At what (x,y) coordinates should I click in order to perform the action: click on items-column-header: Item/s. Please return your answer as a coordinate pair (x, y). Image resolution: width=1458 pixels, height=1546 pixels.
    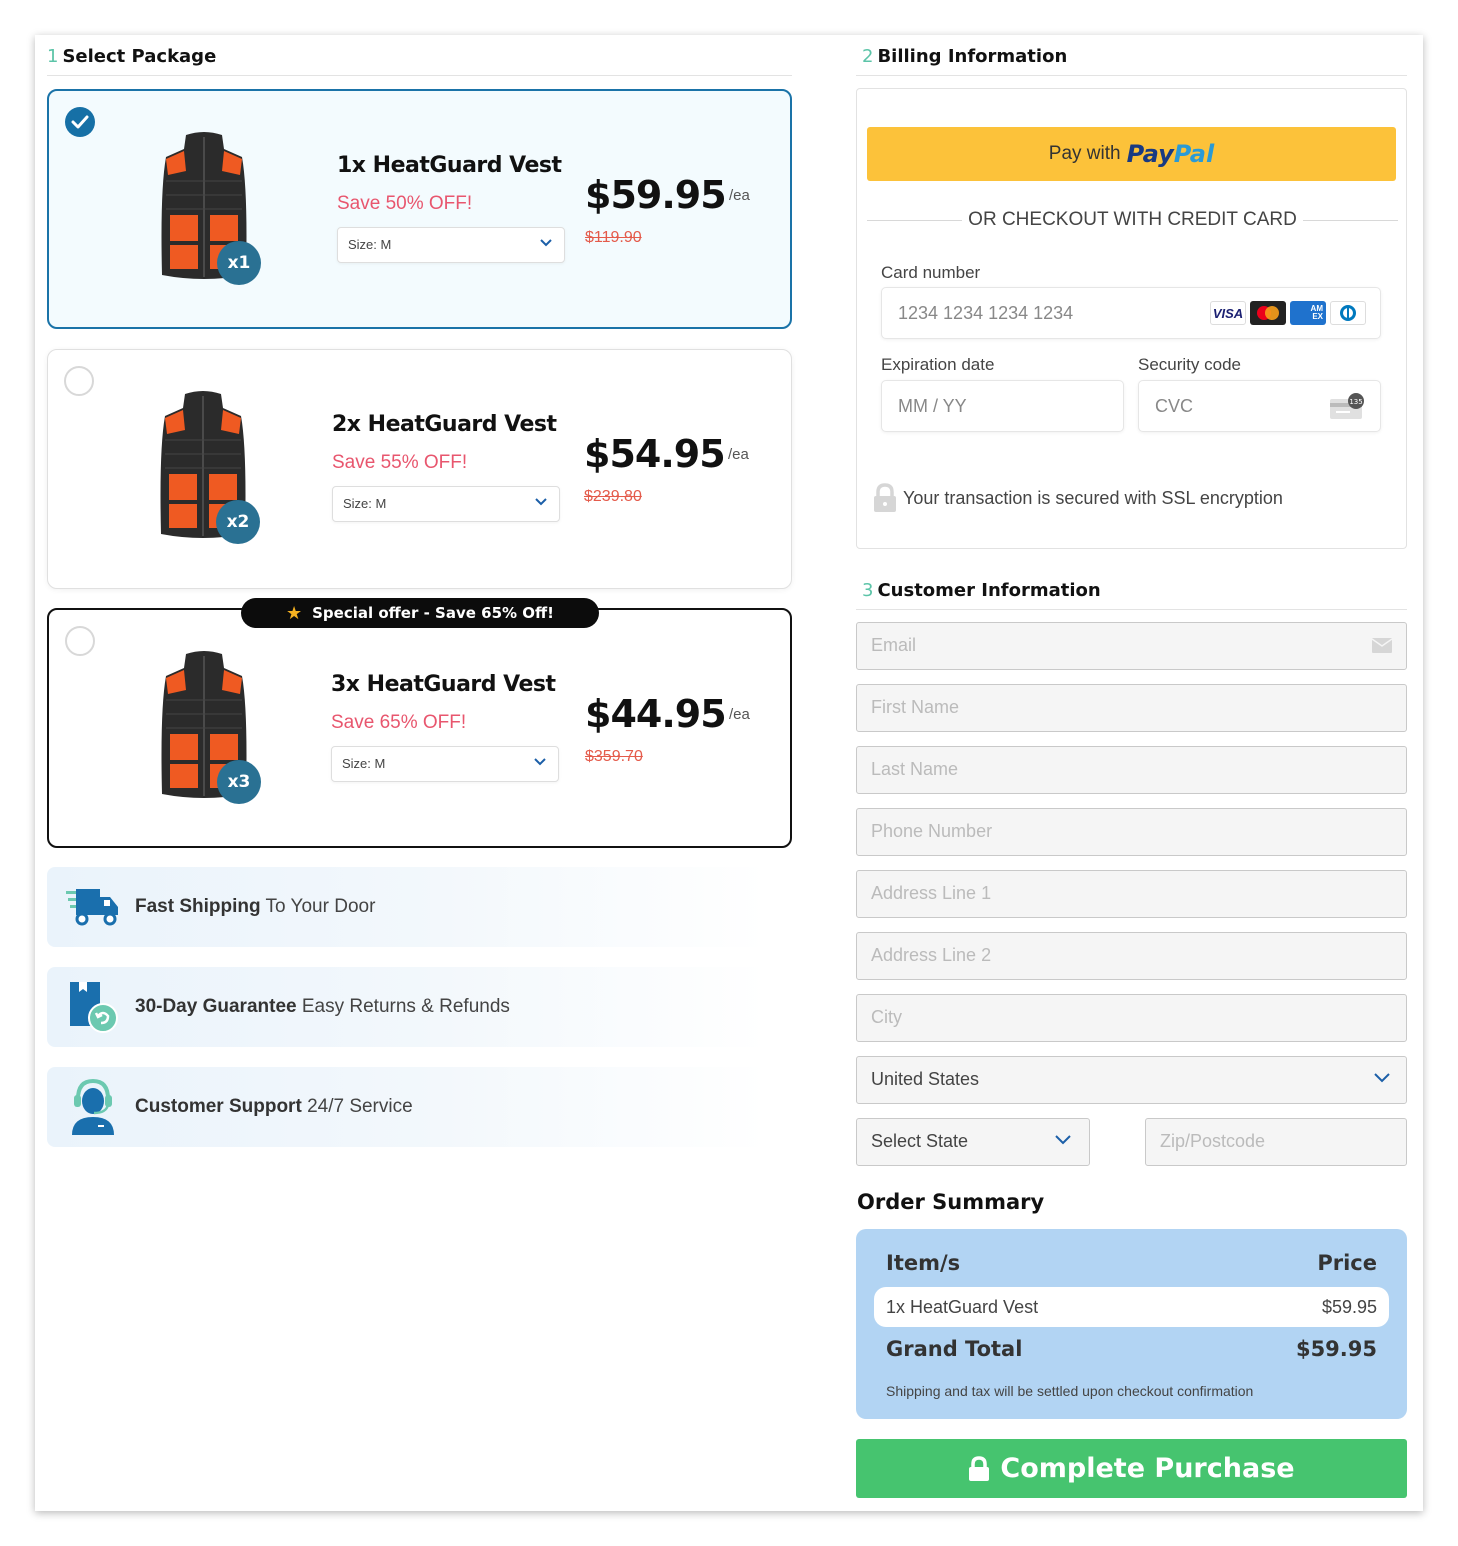
    Looking at the image, I should click on (923, 1263).